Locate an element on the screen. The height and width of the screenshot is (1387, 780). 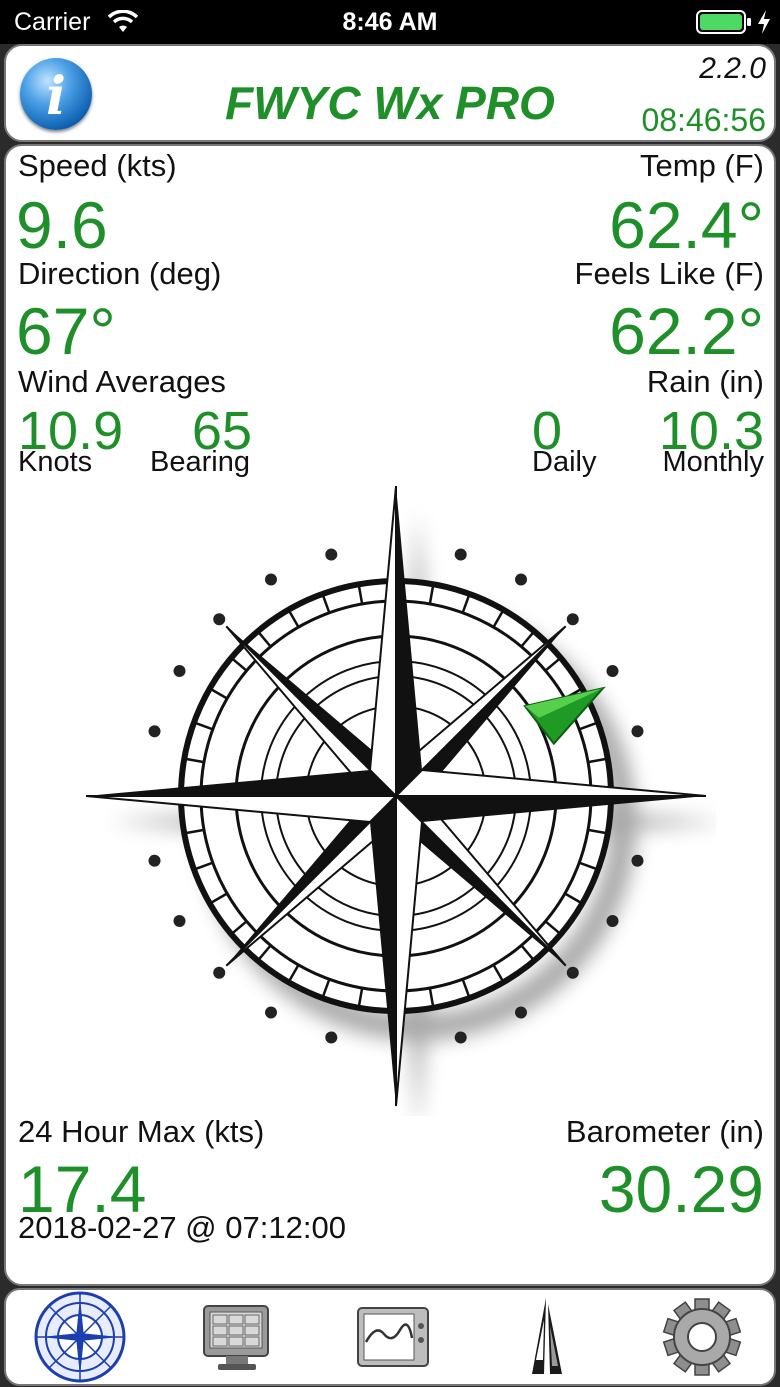
rain-daily-label: Daily is located at coordinates (564, 462).